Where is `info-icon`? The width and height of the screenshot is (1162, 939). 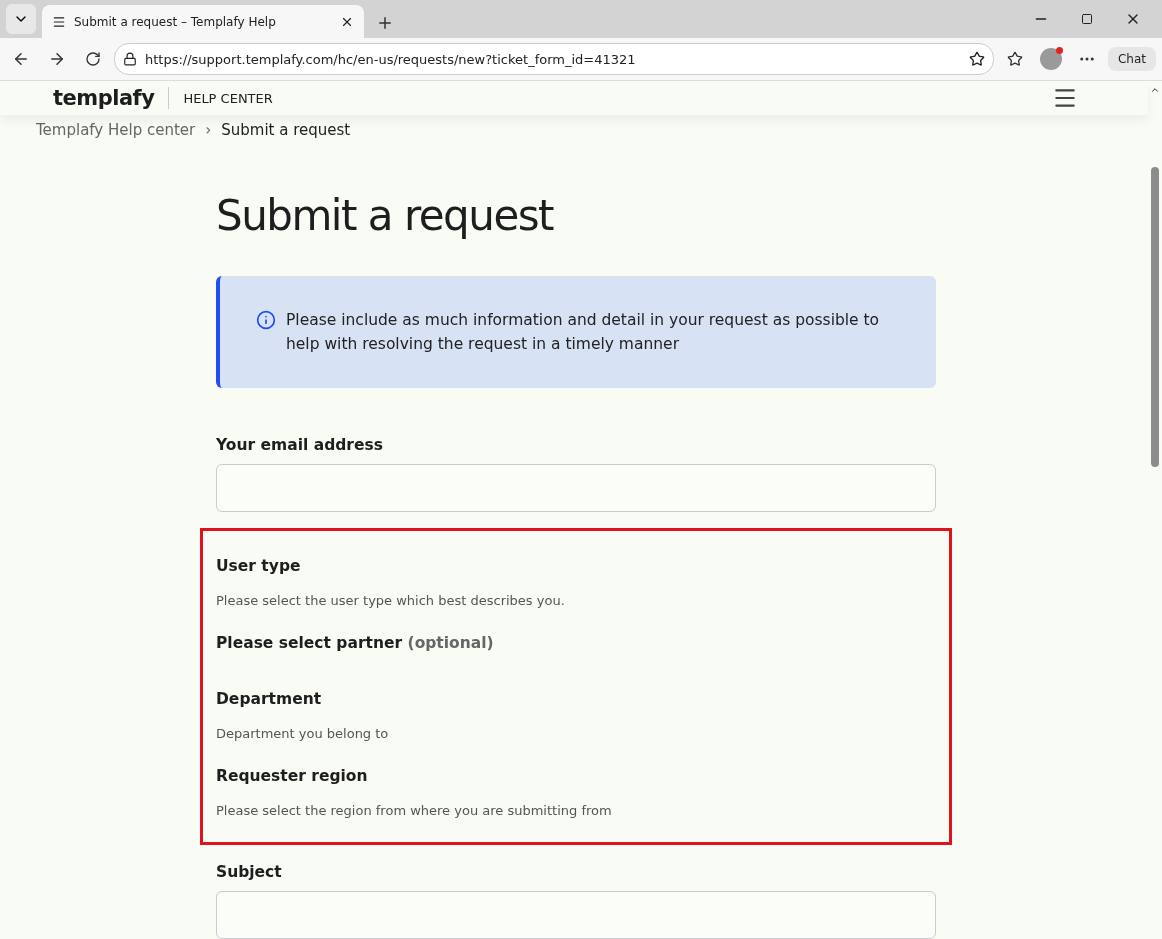
info-icon is located at coordinates (266, 320).